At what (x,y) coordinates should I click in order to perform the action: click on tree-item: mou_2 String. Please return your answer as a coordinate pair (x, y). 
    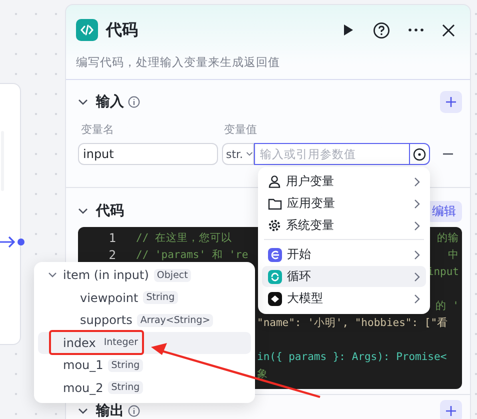
    Looking at the image, I should click on (144, 387).